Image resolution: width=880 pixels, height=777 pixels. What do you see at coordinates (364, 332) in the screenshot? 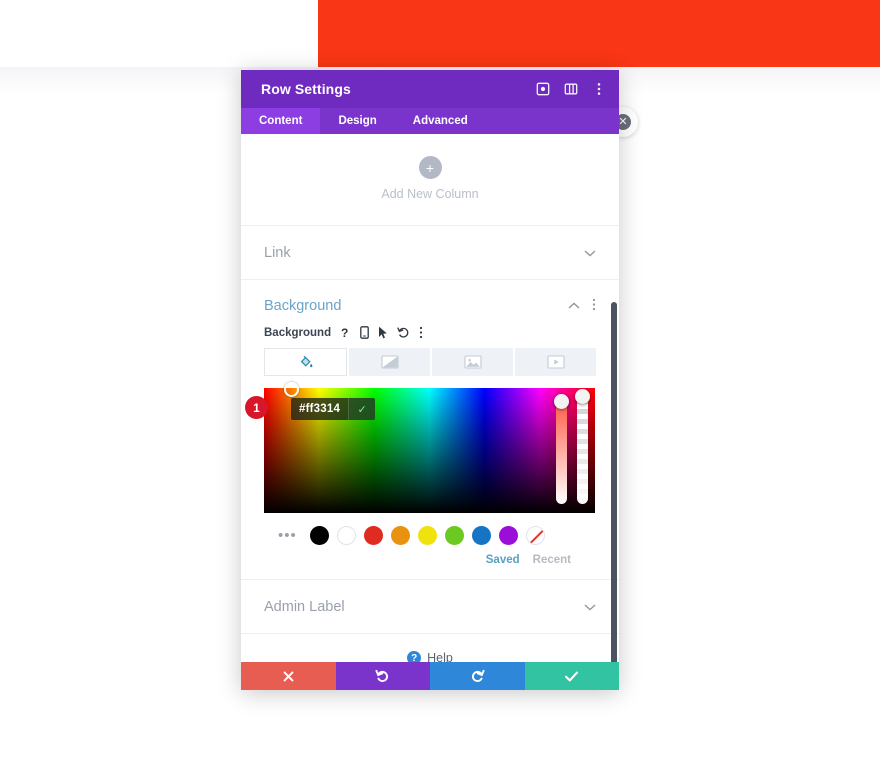
I see `responsive-device-icon` at bounding box center [364, 332].